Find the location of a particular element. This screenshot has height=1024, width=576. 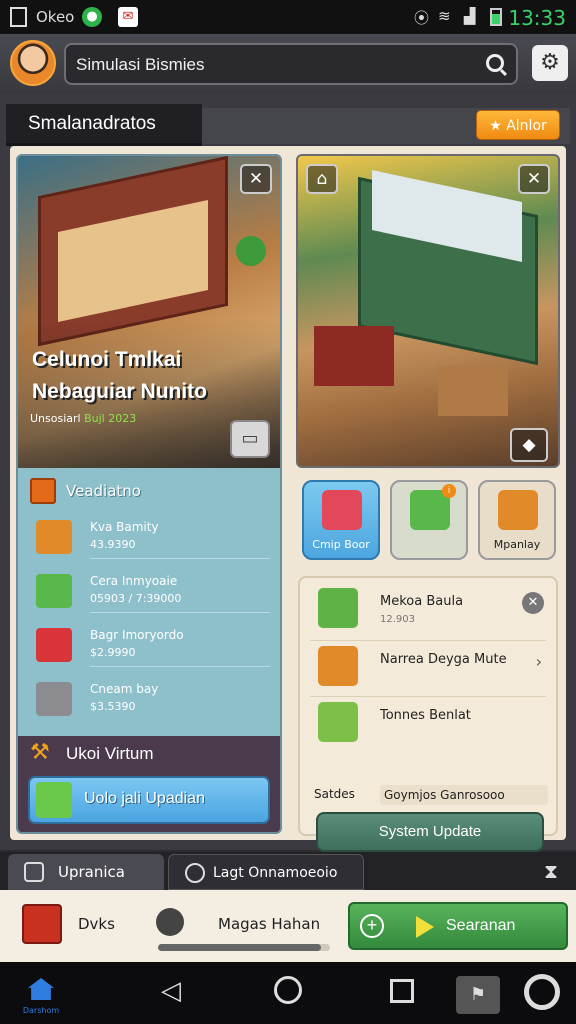

recents-icon is located at coordinates (402, 991).